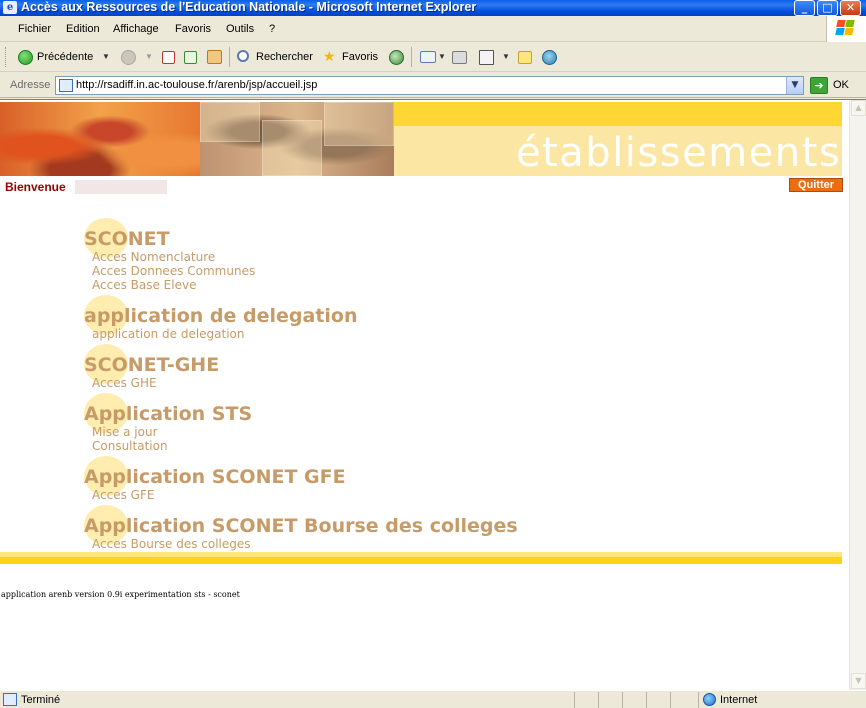 The height and width of the screenshot is (708, 866). Describe the element at coordinates (41, 700) in the screenshot. I see `status-text: Terminé` at that location.